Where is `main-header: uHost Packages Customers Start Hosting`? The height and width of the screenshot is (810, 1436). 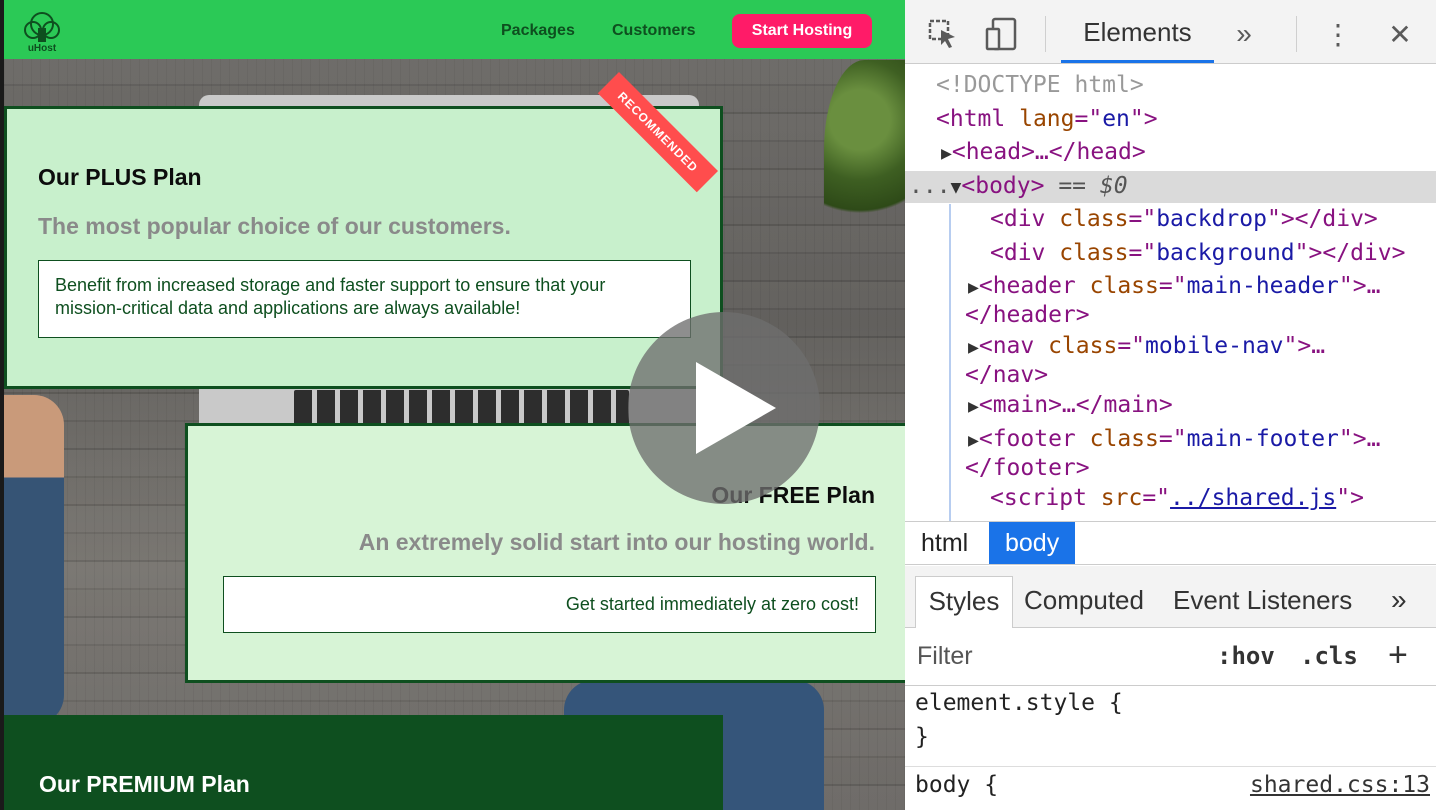 main-header: uHost Packages Customers Start Hosting is located at coordinates (454, 29).